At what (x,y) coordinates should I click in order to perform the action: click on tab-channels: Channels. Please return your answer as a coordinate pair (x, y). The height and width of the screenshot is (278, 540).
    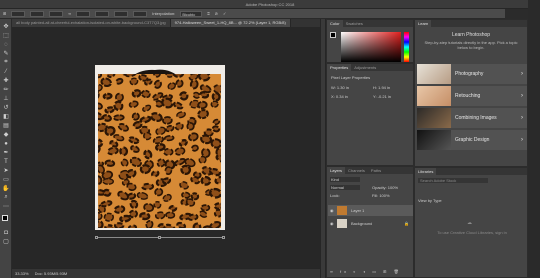
    Looking at the image, I should click on (356, 170).